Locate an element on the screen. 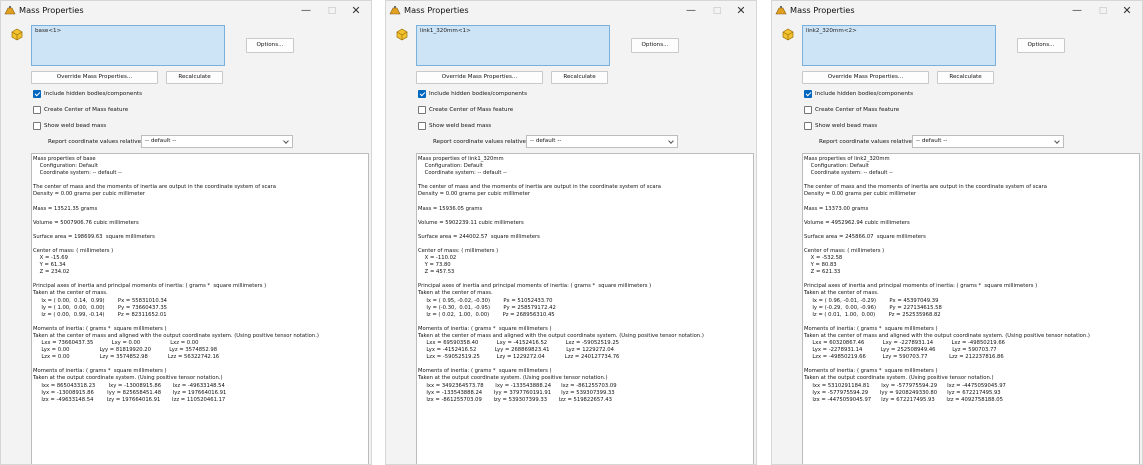 This screenshot has height=465, width=1143. selection-list: base<1> is located at coordinates (128, 45).